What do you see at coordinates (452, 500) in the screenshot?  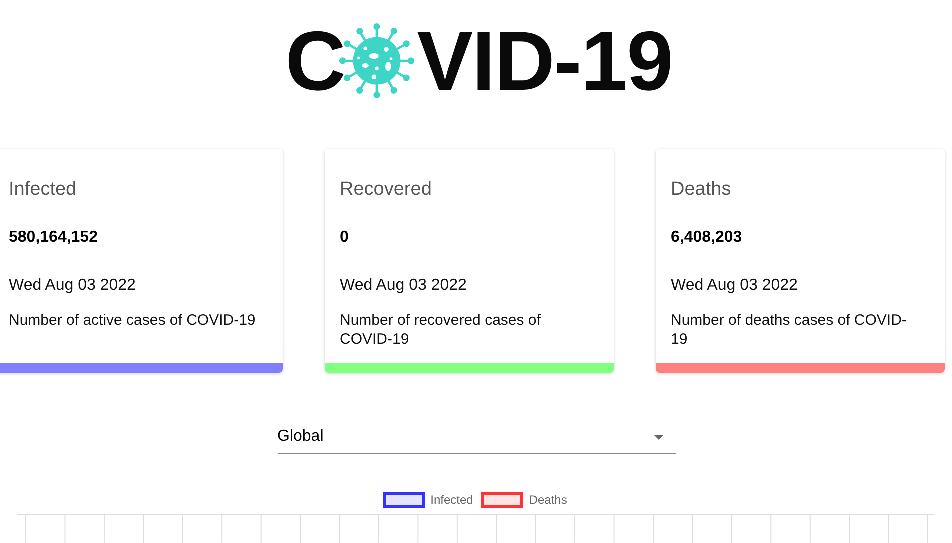 I see `legend-label: Infected` at bounding box center [452, 500].